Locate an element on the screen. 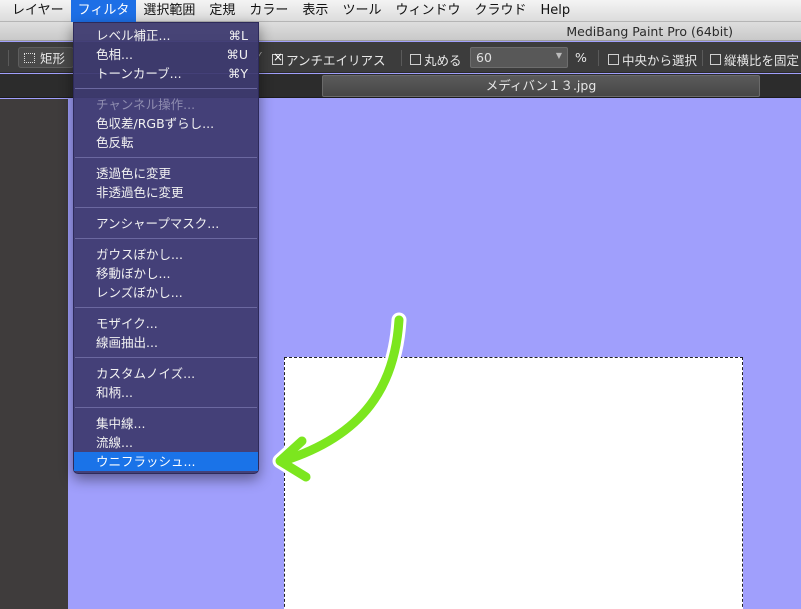 This screenshot has height=609, width=801. fixed-ratio-checkbox is located at coordinates (715, 59).